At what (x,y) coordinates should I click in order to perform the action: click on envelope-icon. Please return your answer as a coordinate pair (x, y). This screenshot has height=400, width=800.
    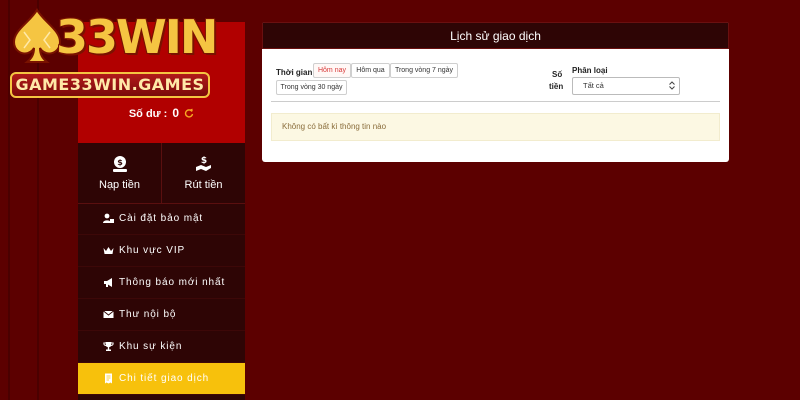
    Looking at the image, I should click on (108, 314).